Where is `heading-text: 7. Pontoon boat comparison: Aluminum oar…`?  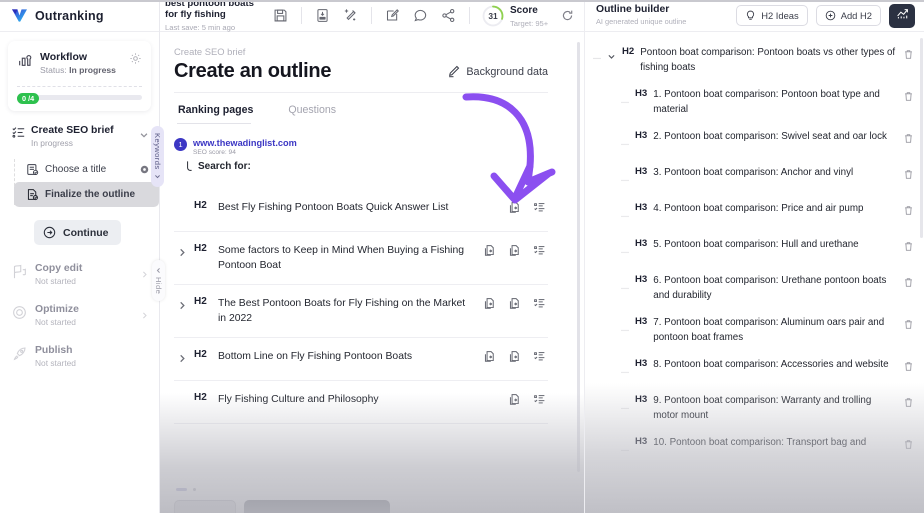 heading-text: 7. Pontoon boat comparison: Aluminum oar… is located at coordinates (769, 330).